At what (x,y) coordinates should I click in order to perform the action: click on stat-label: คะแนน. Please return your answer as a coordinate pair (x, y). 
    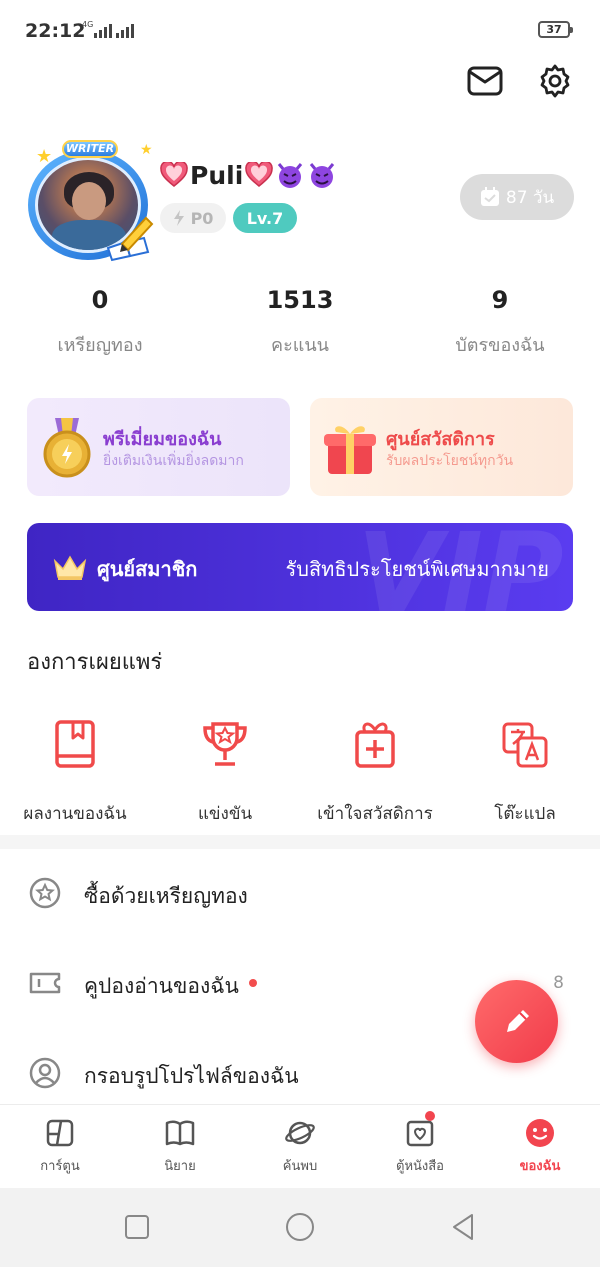
    Looking at the image, I should click on (300, 345).